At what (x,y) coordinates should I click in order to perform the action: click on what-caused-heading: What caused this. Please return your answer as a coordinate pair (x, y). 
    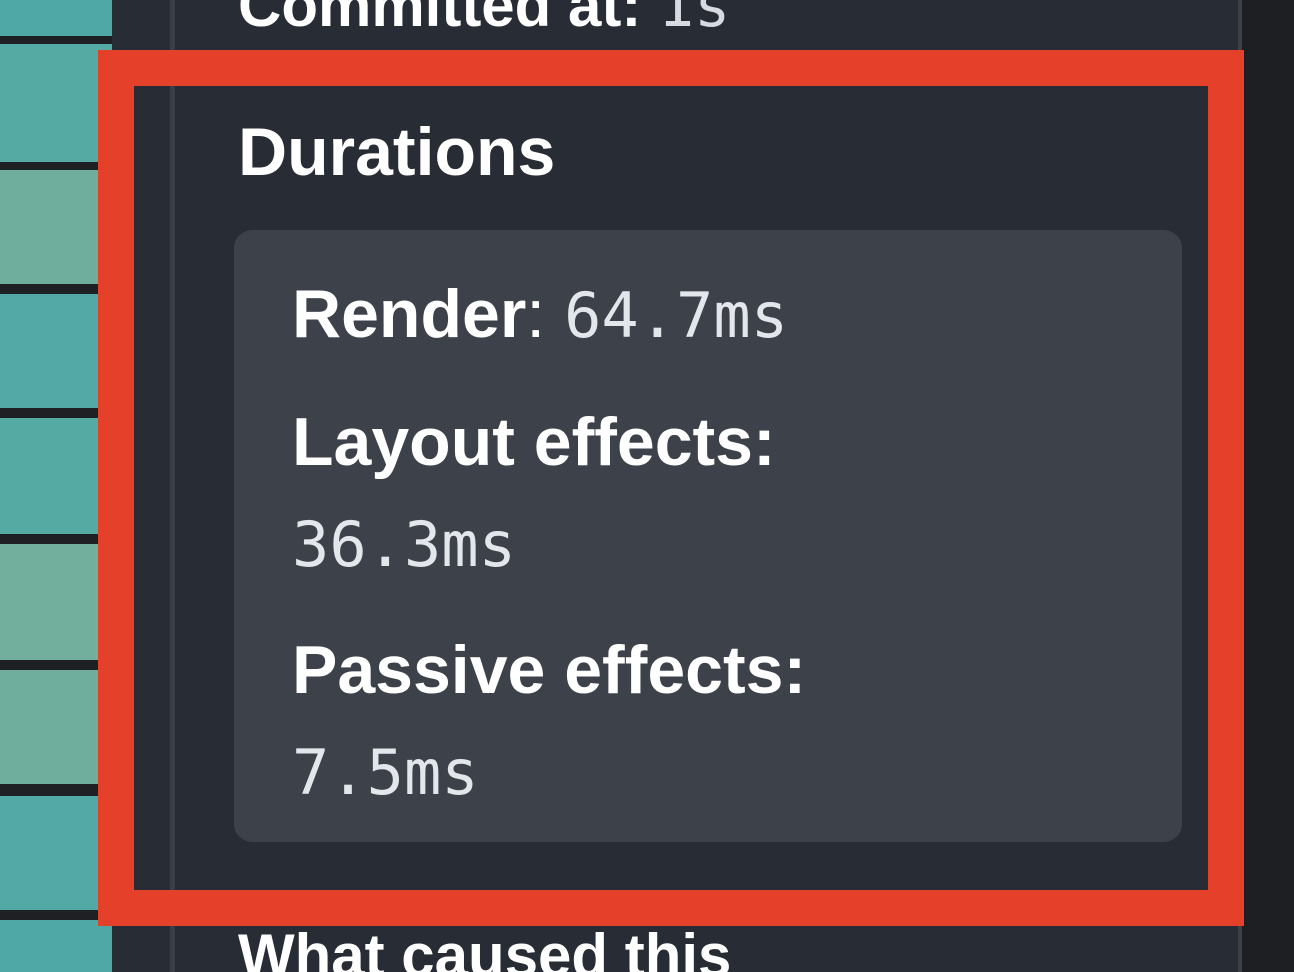
    Looking at the image, I should click on (485, 947).